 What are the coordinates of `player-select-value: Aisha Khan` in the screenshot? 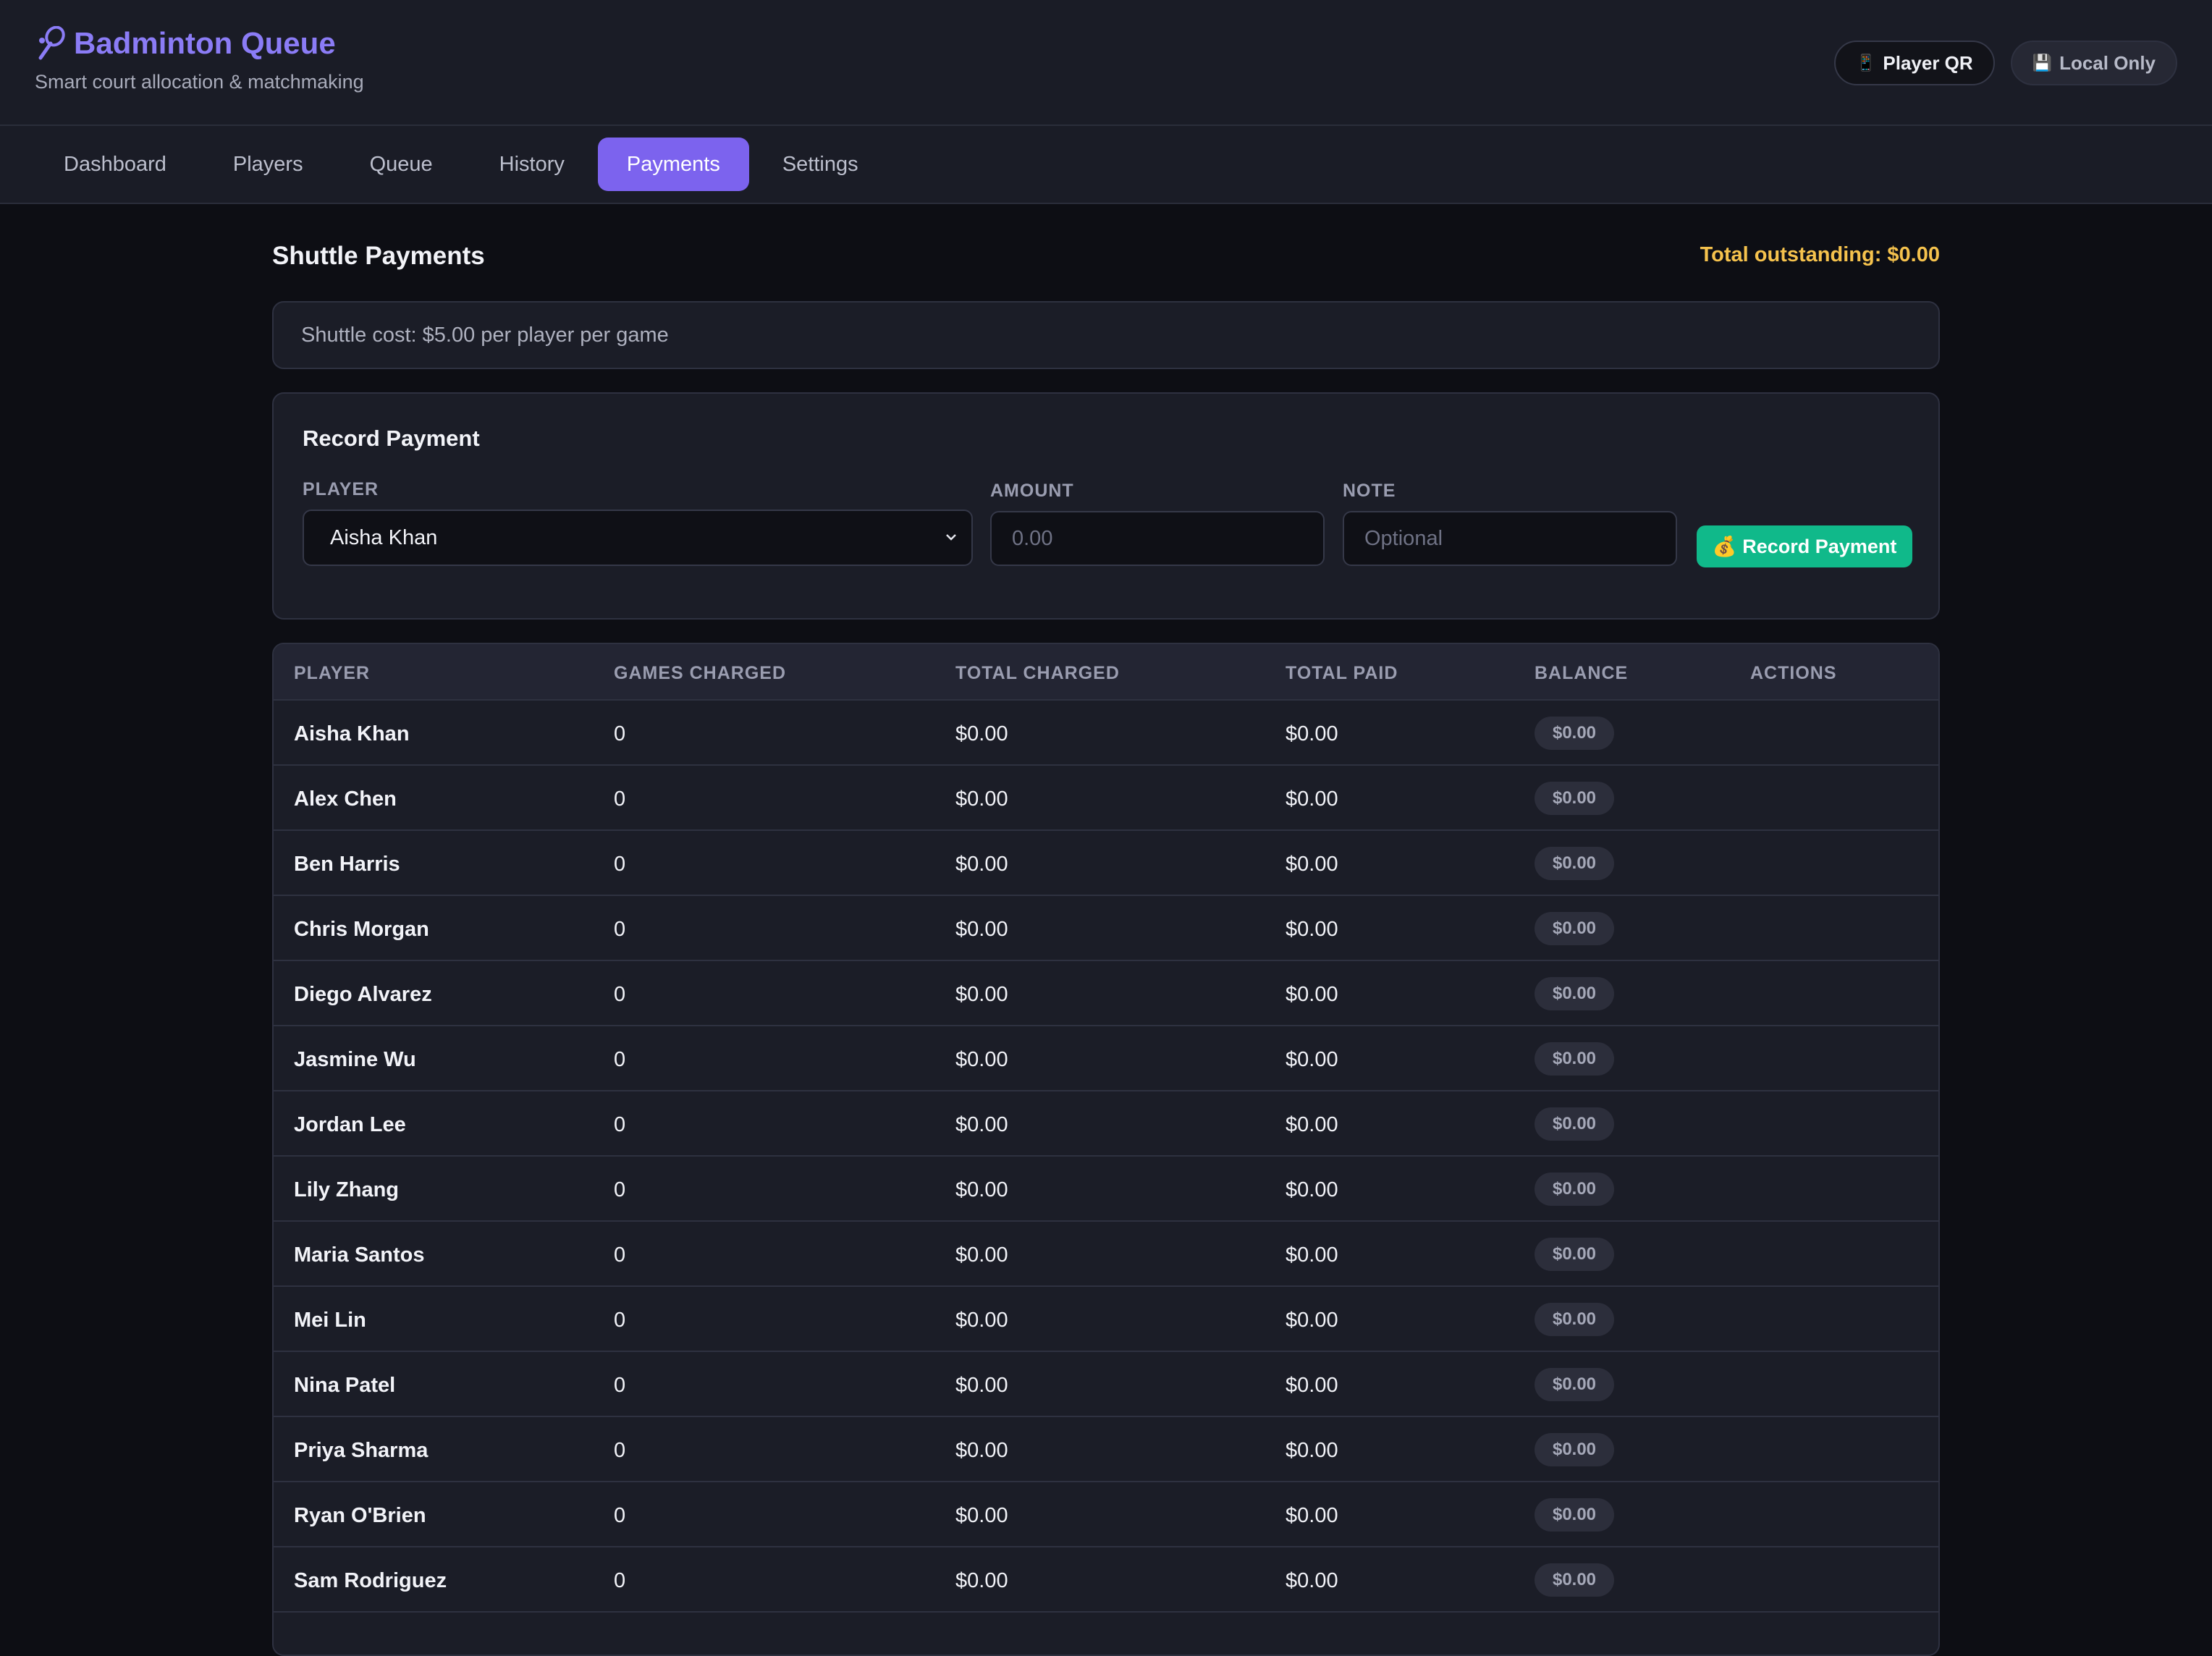 It's located at (384, 537).